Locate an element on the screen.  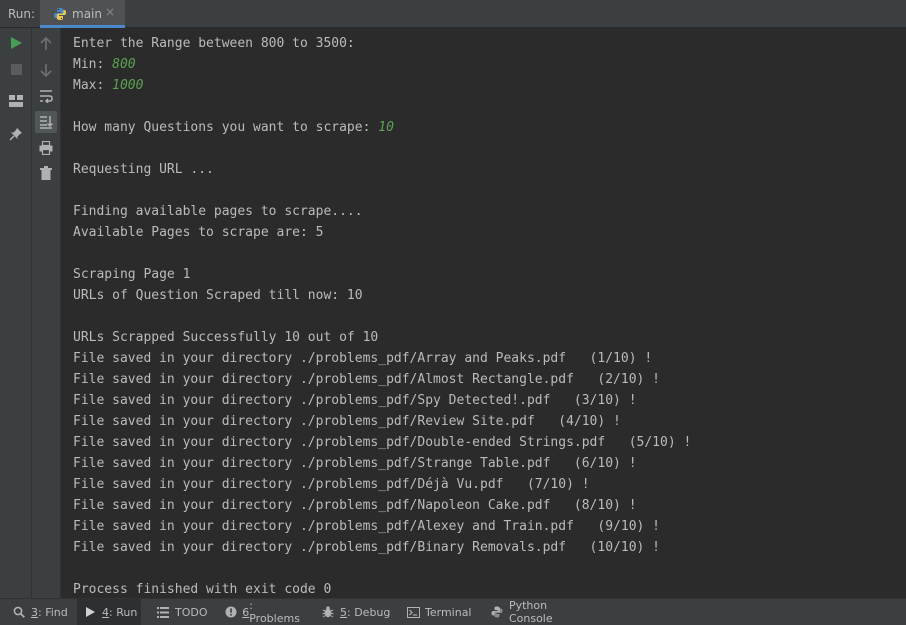
console-line-text: Process finished with exit code 0 is located at coordinates (202, 589).